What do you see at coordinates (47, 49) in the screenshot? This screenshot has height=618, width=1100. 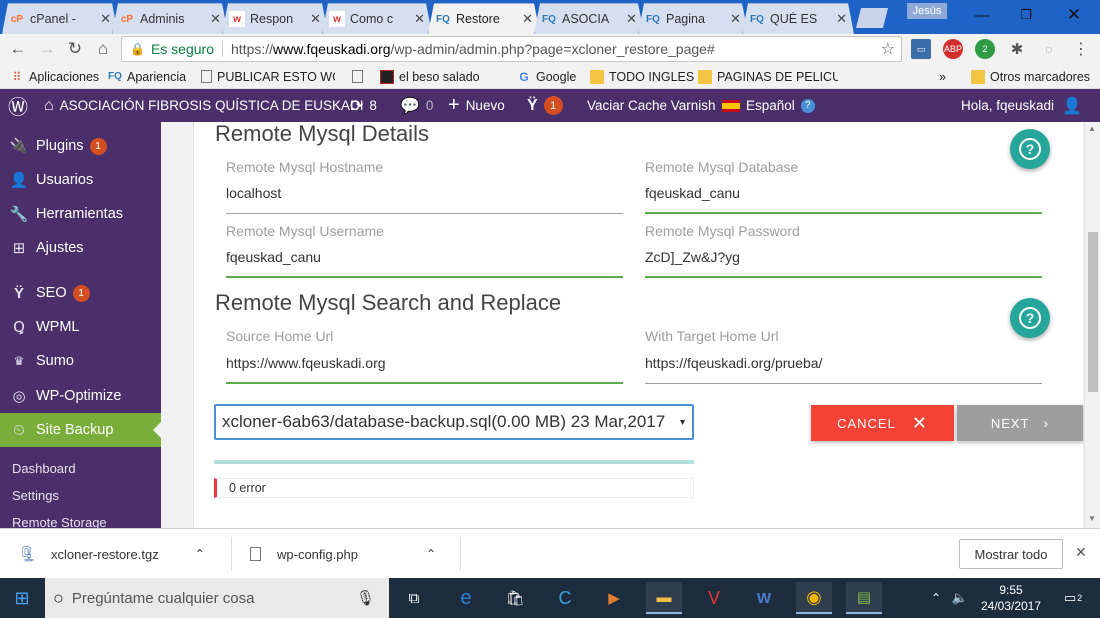 I see `forward-icon: →` at bounding box center [47, 49].